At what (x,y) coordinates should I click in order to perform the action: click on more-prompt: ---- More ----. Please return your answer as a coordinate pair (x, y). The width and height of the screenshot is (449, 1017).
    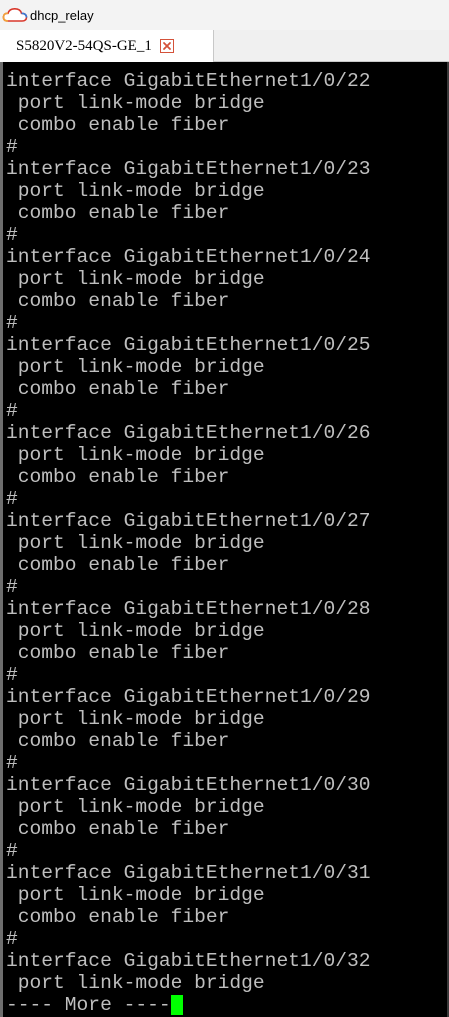
    Looking at the image, I should click on (88, 1005).